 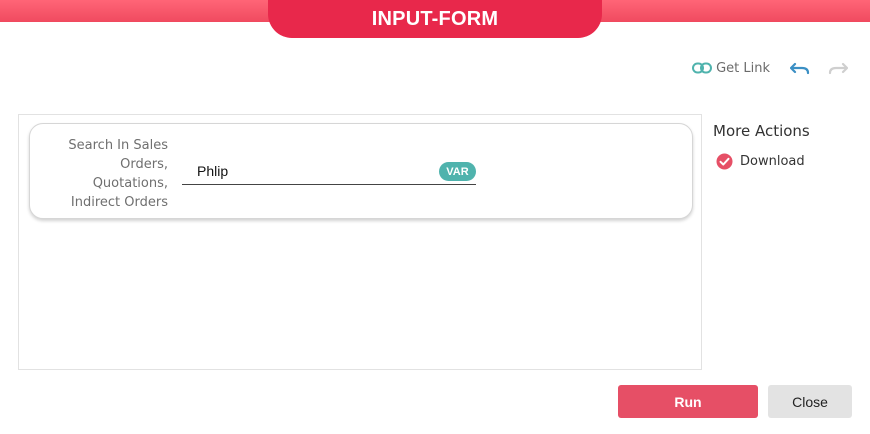 I want to click on page-title: INPUT-FORM, so click(x=435, y=18).